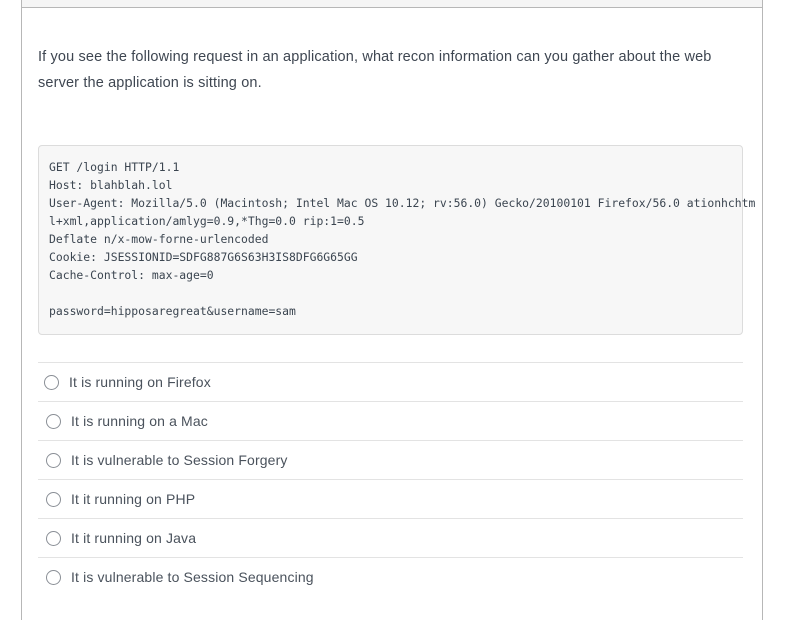 The image size is (787, 620). What do you see at coordinates (390, 459) in the screenshot?
I see `answer-option-row: It is vulnerable to Session Forgery` at bounding box center [390, 459].